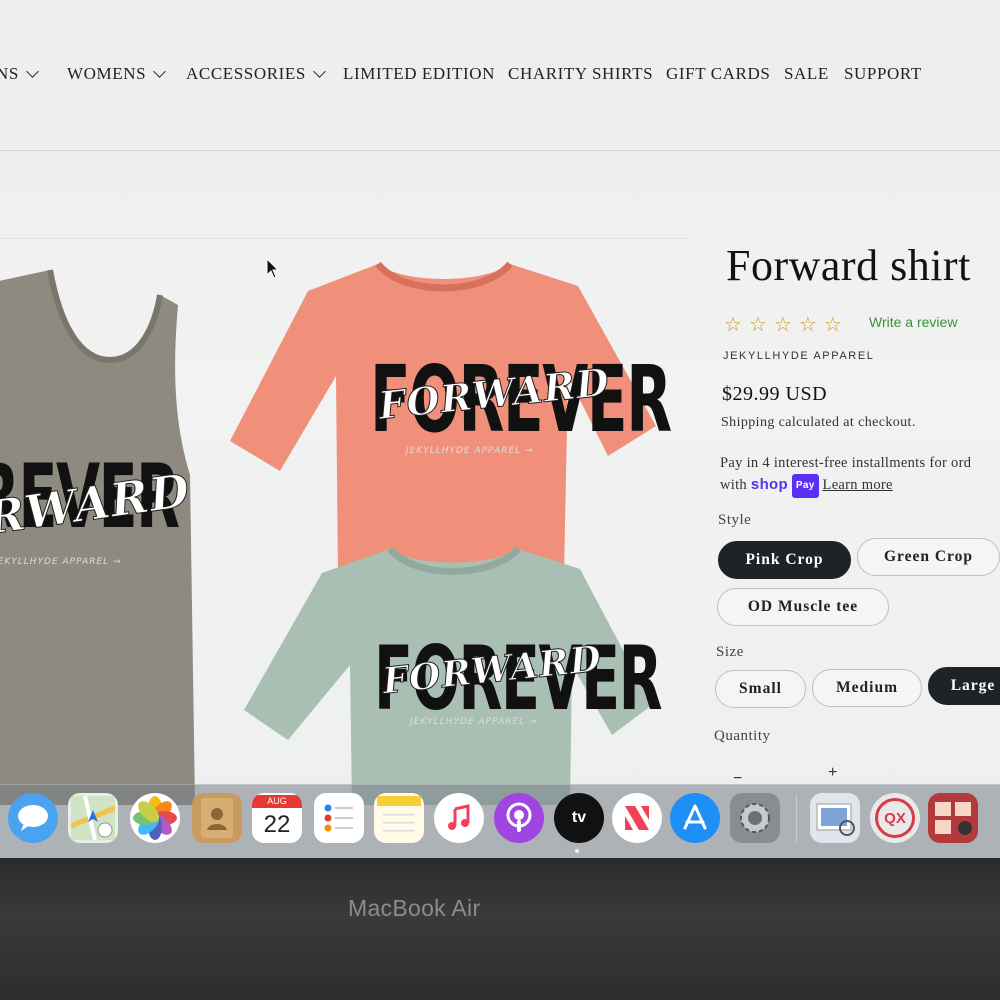 The height and width of the screenshot is (1000, 1000). I want to click on rating-stars: ☆ ☆ ☆ ☆ ☆, so click(783, 324).